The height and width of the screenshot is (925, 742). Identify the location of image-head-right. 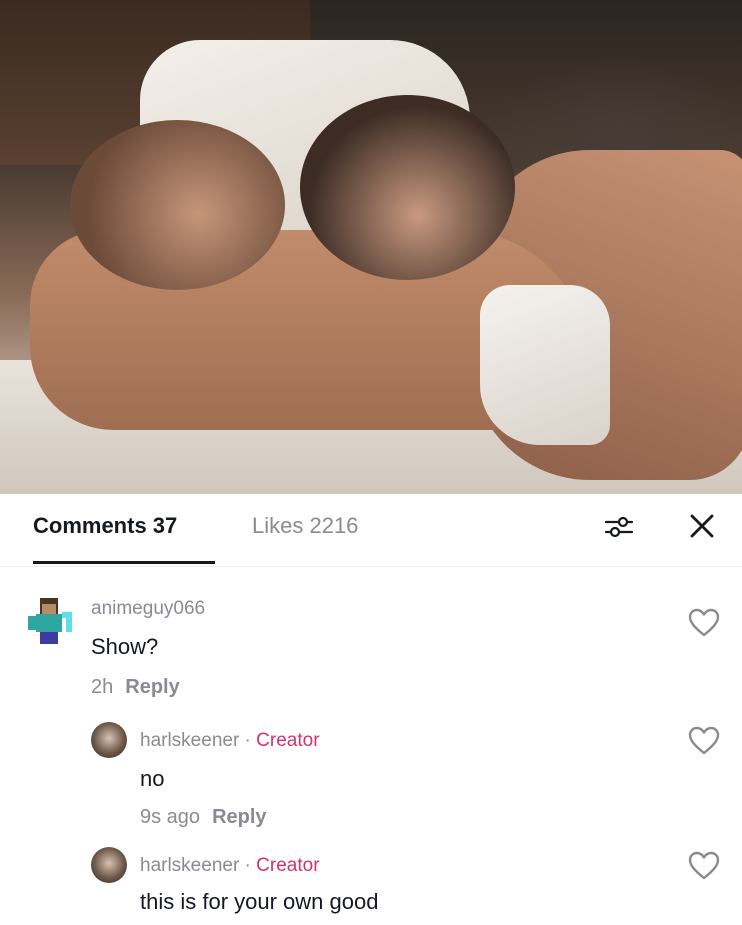
(407, 187).